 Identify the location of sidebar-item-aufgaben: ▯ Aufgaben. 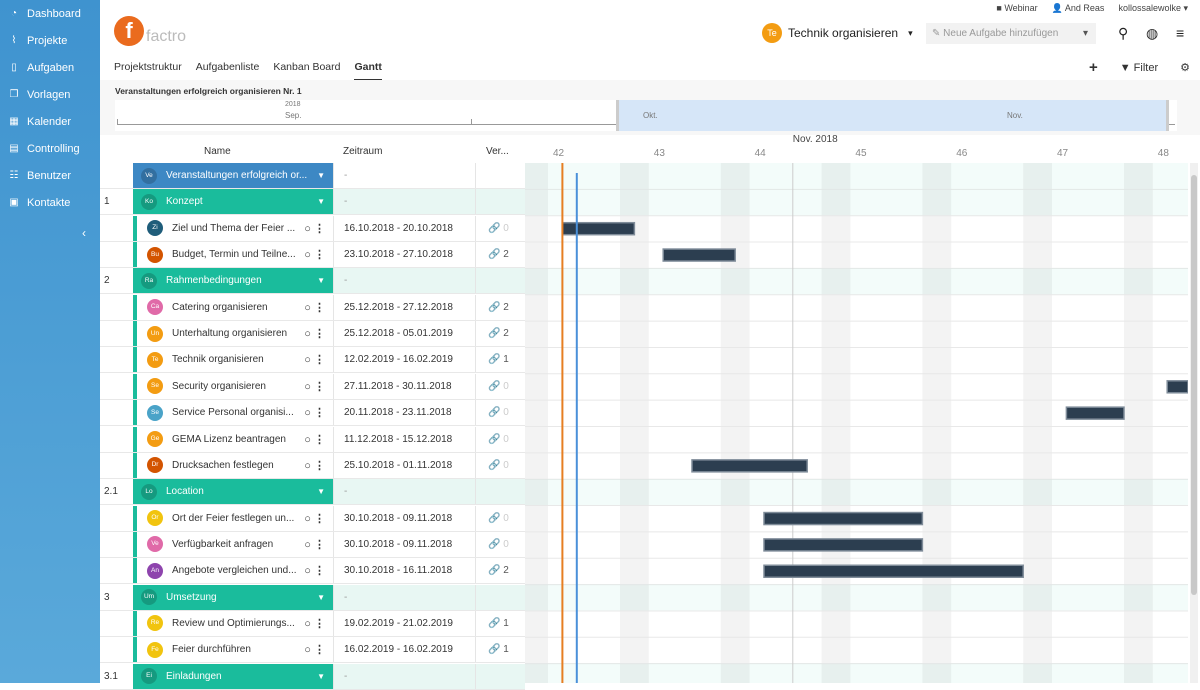
(50, 67).